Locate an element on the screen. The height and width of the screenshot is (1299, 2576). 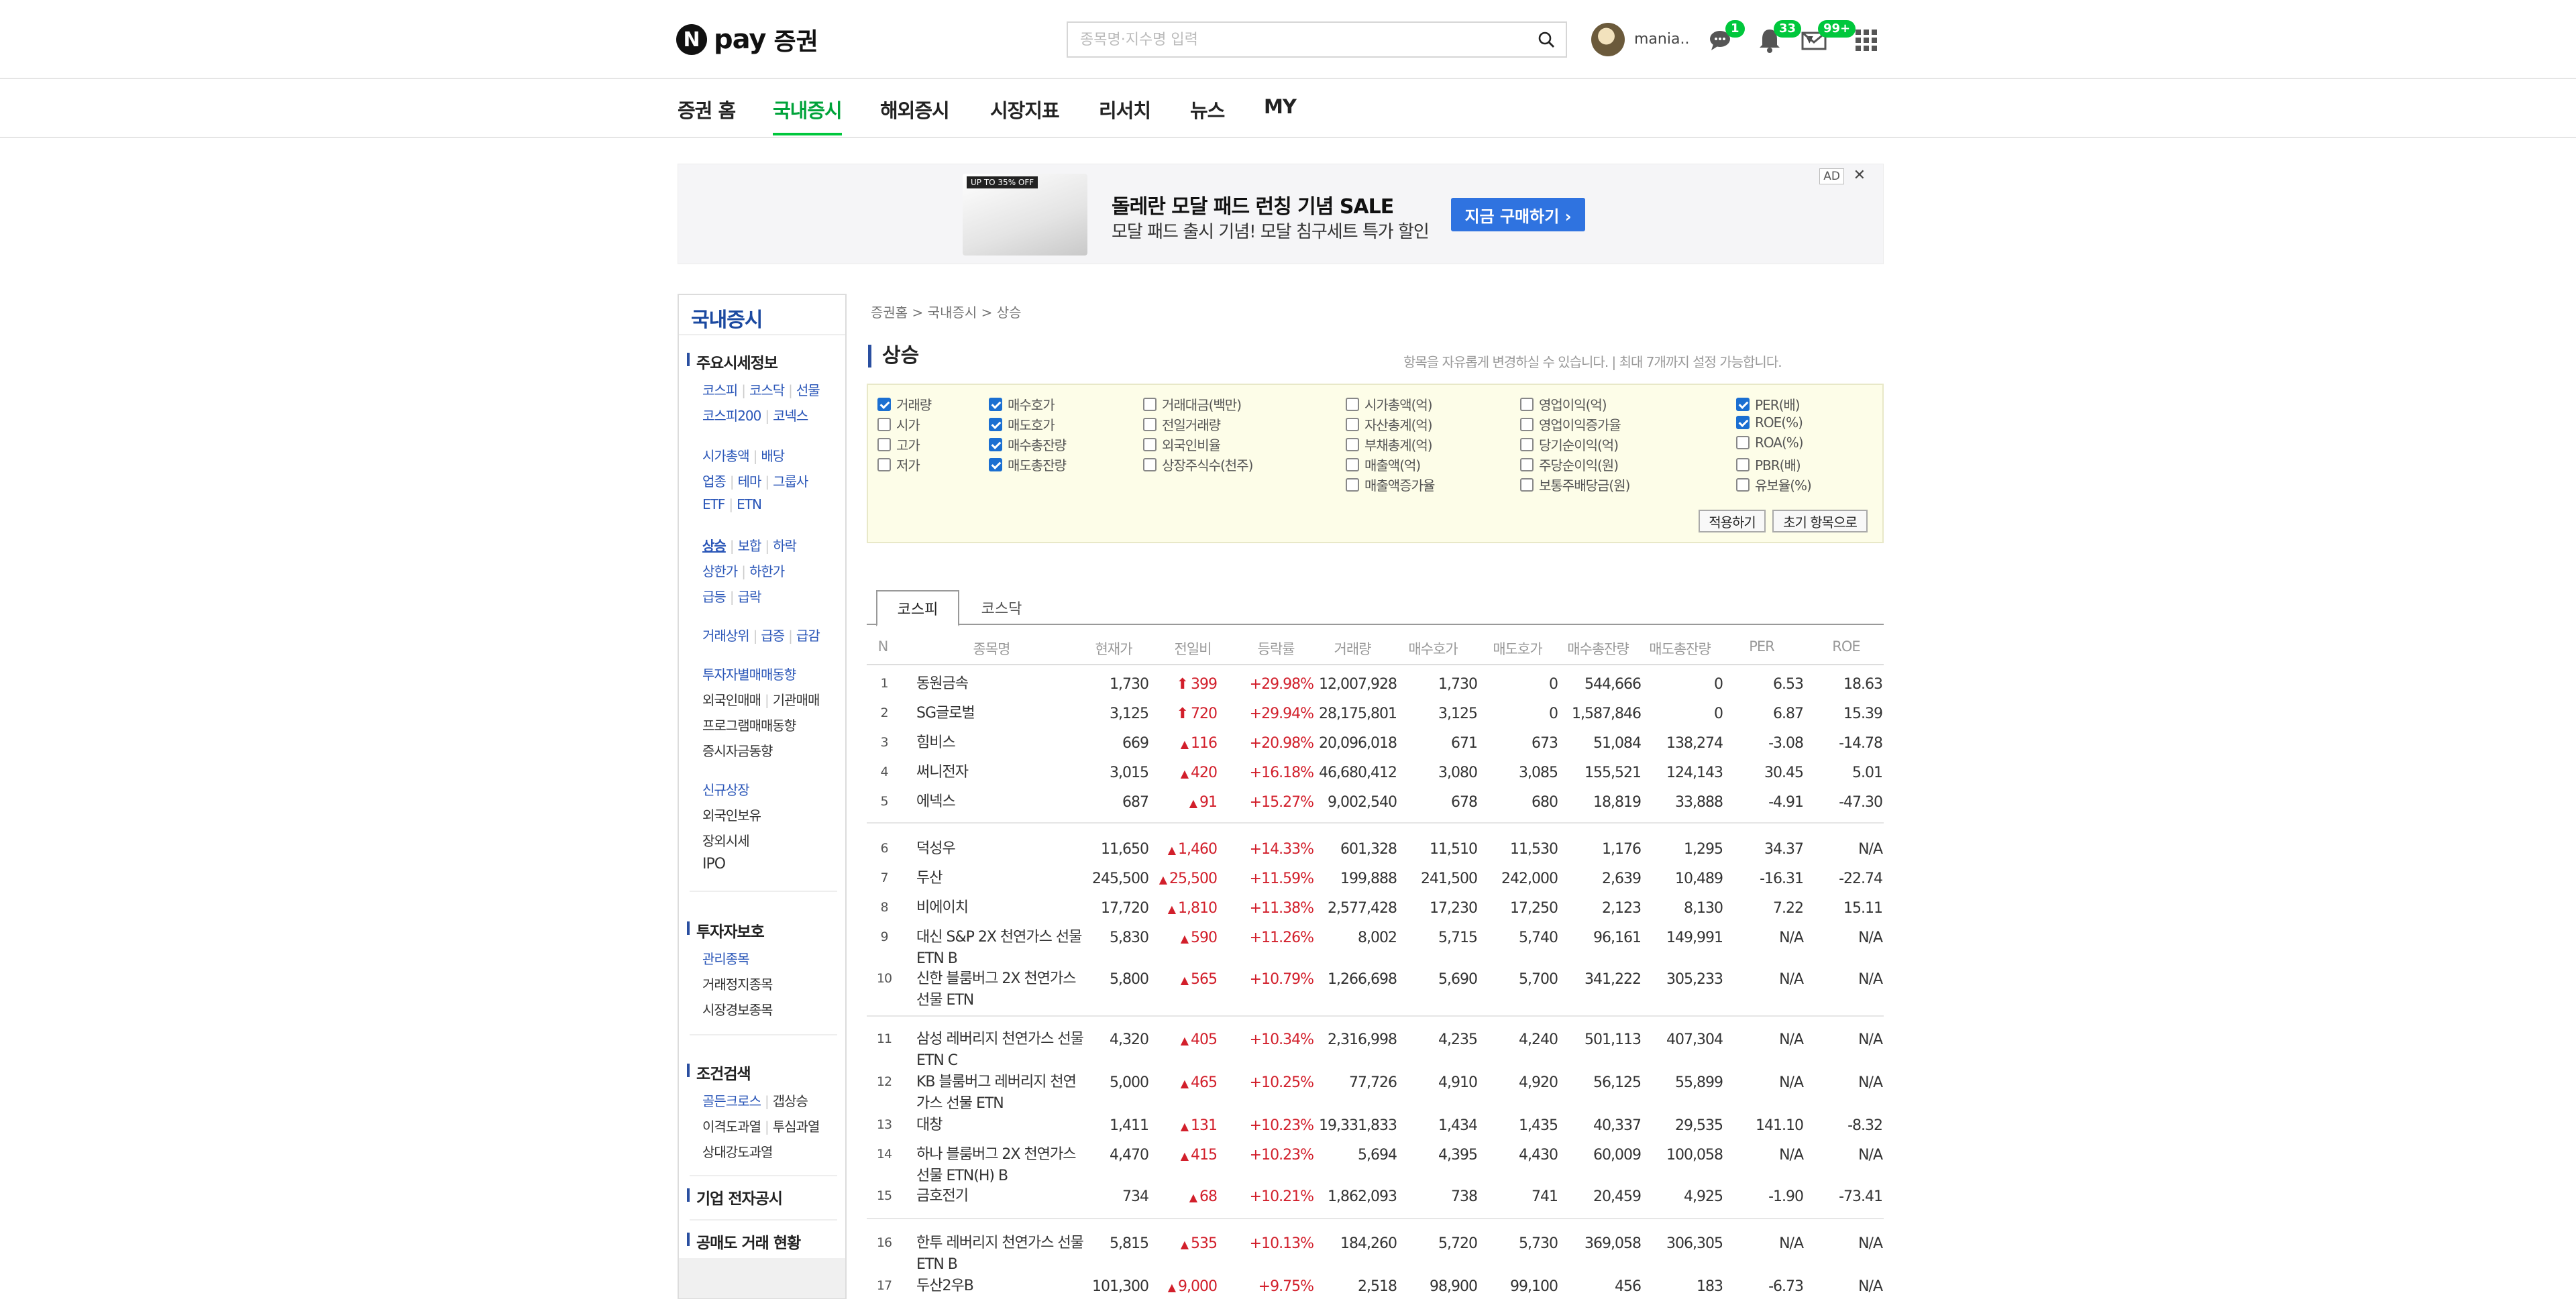
sidebar-title: 국내증시 is located at coordinates (727, 318).